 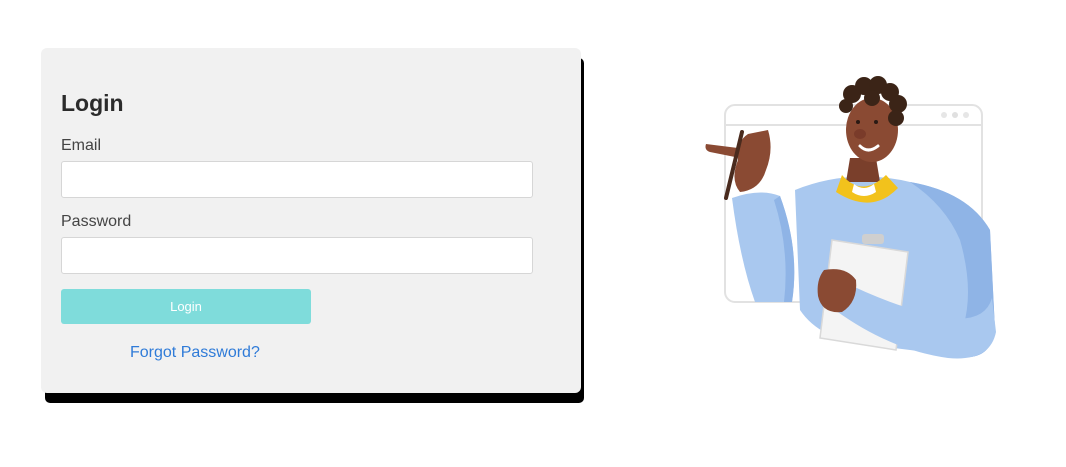 What do you see at coordinates (195, 353) in the screenshot?
I see `forgot-password-link: Forgot Password?` at bounding box center [195, 353].